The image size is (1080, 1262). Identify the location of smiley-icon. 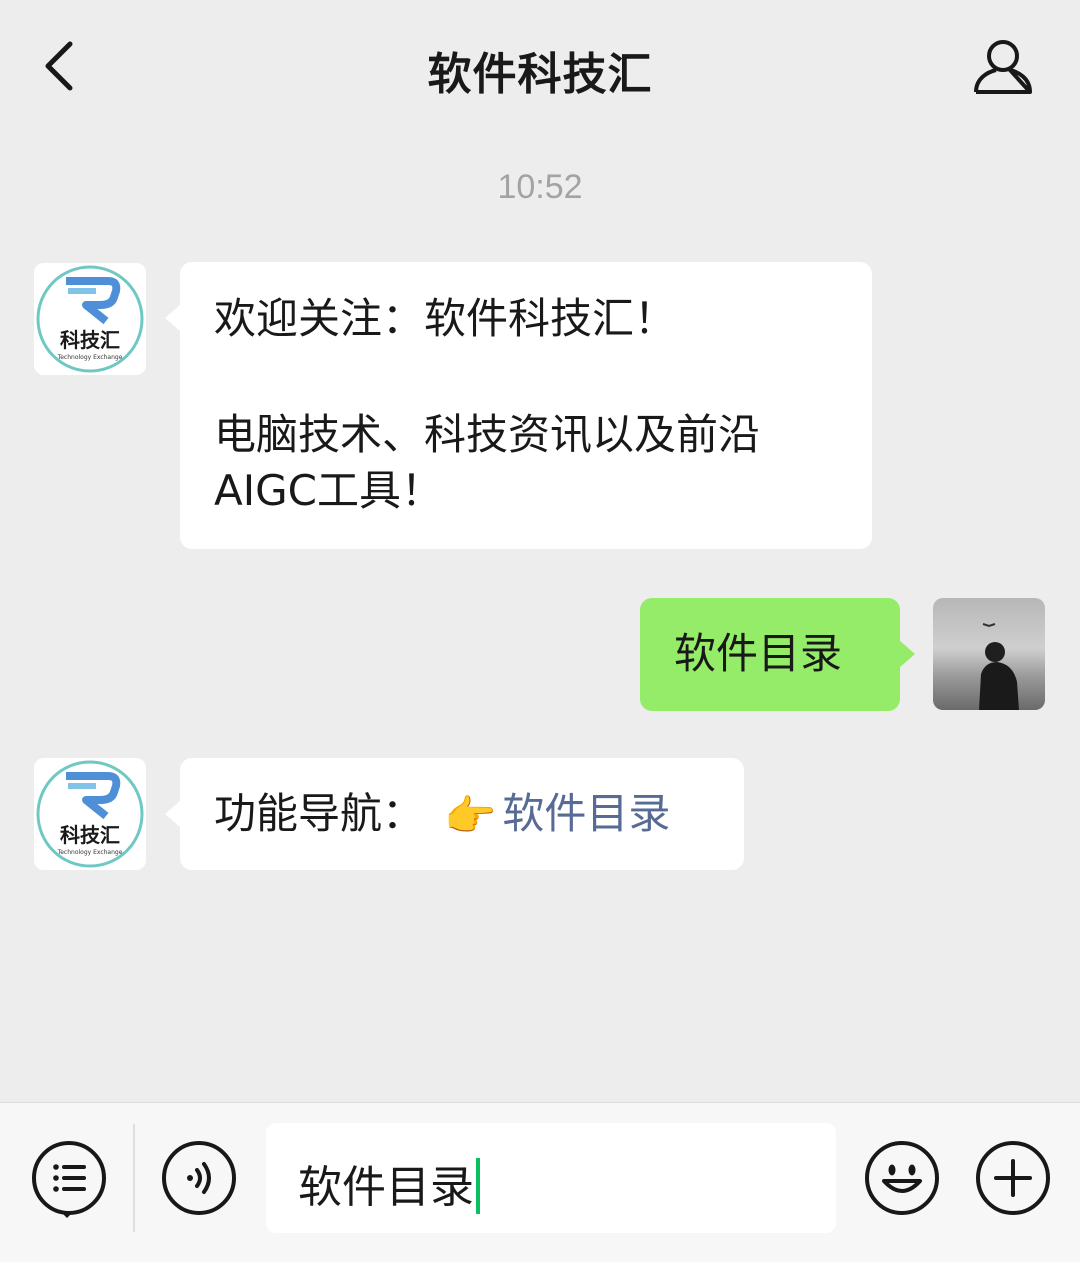
(902, 1178).